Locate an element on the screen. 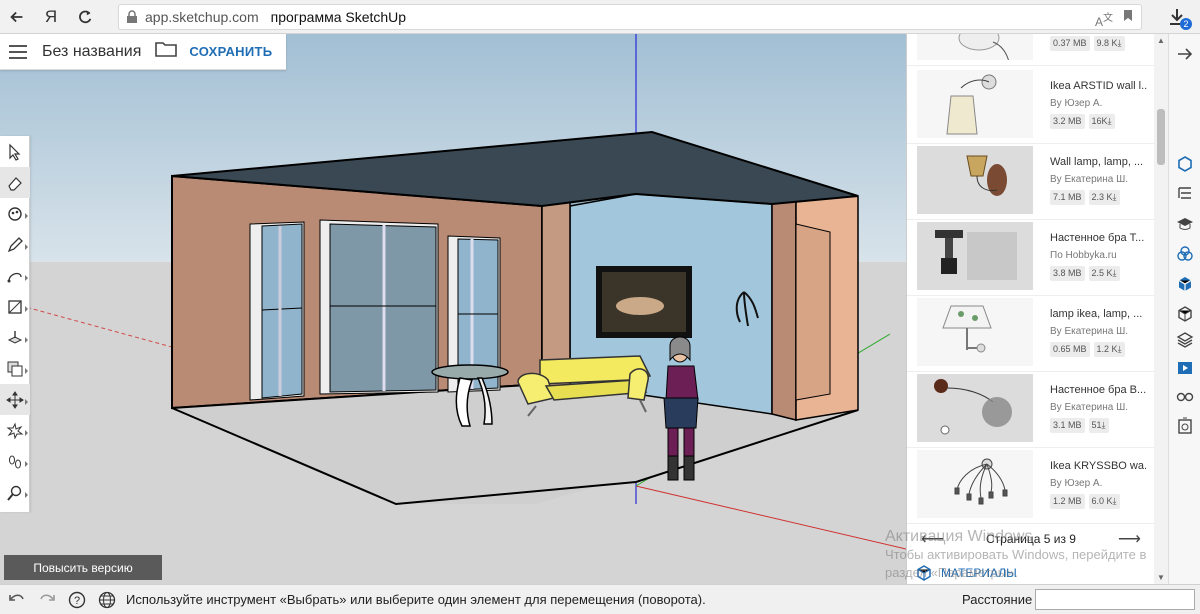  layers-icon is located at coordinates (1185, 340).